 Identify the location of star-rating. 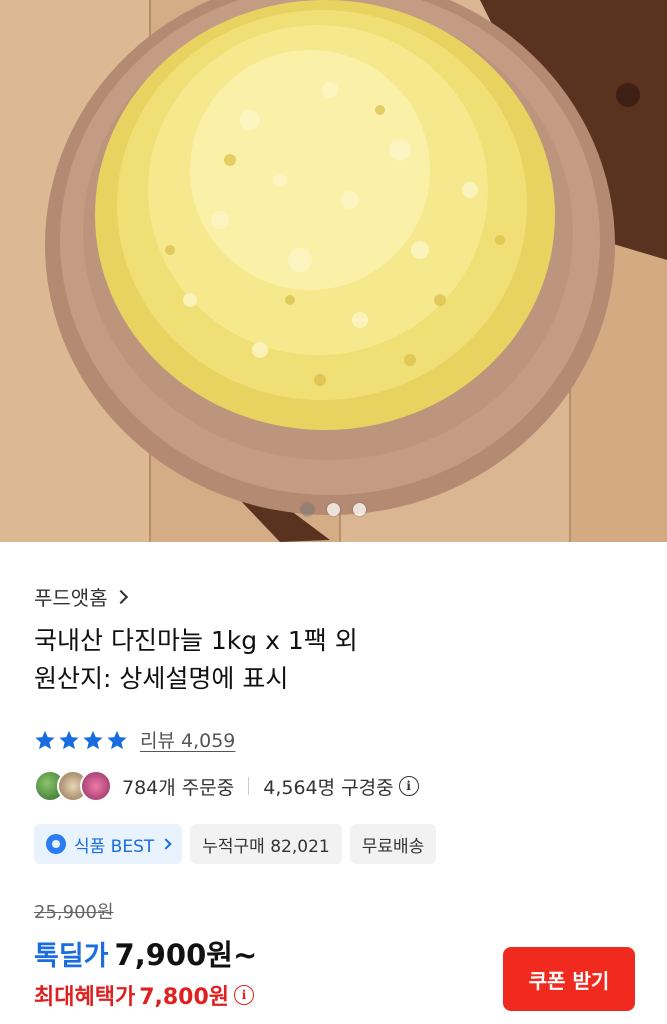
(81, 740).